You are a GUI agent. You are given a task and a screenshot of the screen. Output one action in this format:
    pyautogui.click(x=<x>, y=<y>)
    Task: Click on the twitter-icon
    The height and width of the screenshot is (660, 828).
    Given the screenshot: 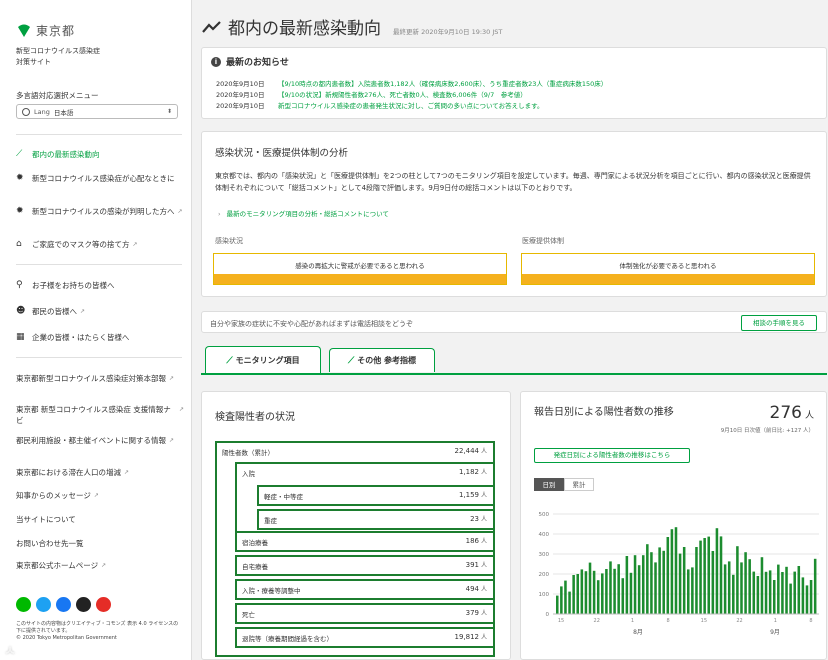 What is the action you would take?
    pyautogui.click(x=43, y=604)
    